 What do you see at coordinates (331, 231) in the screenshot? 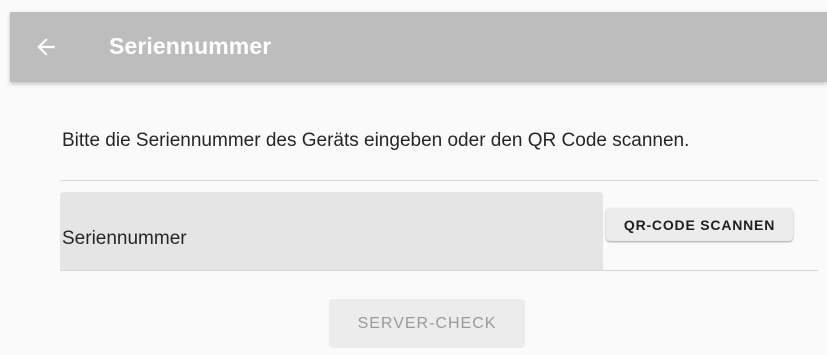
I see `serial-number-field: Seriennummer` at bounding box center [331, 231].